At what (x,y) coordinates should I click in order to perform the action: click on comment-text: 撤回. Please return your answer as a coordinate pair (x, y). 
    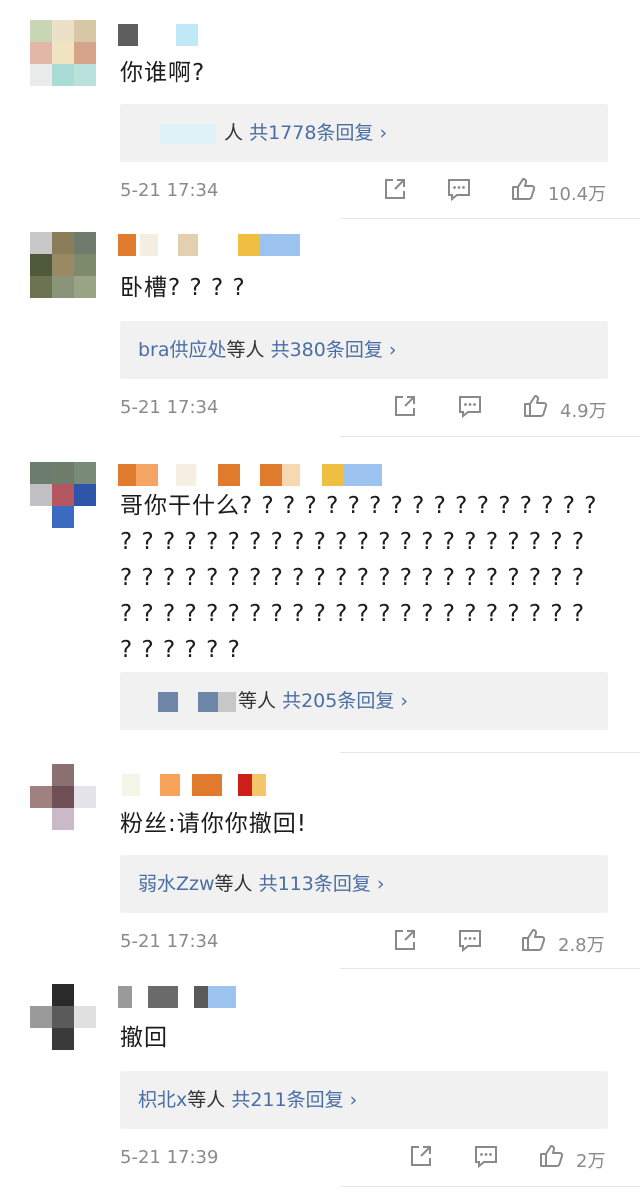
    Looking at the image, I should click on (144, 1038).